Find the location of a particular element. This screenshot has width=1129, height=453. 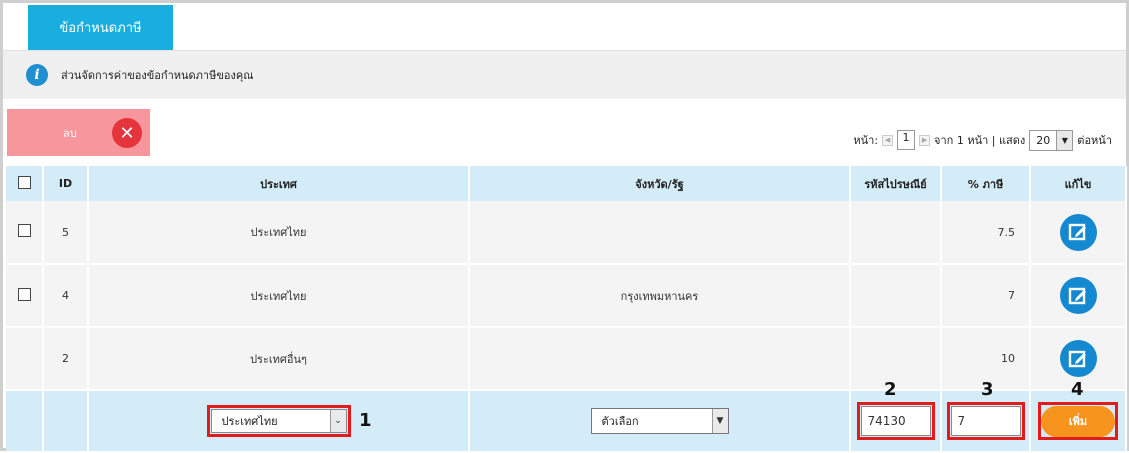

row-id: 2 is located at coordinates (66, 359).